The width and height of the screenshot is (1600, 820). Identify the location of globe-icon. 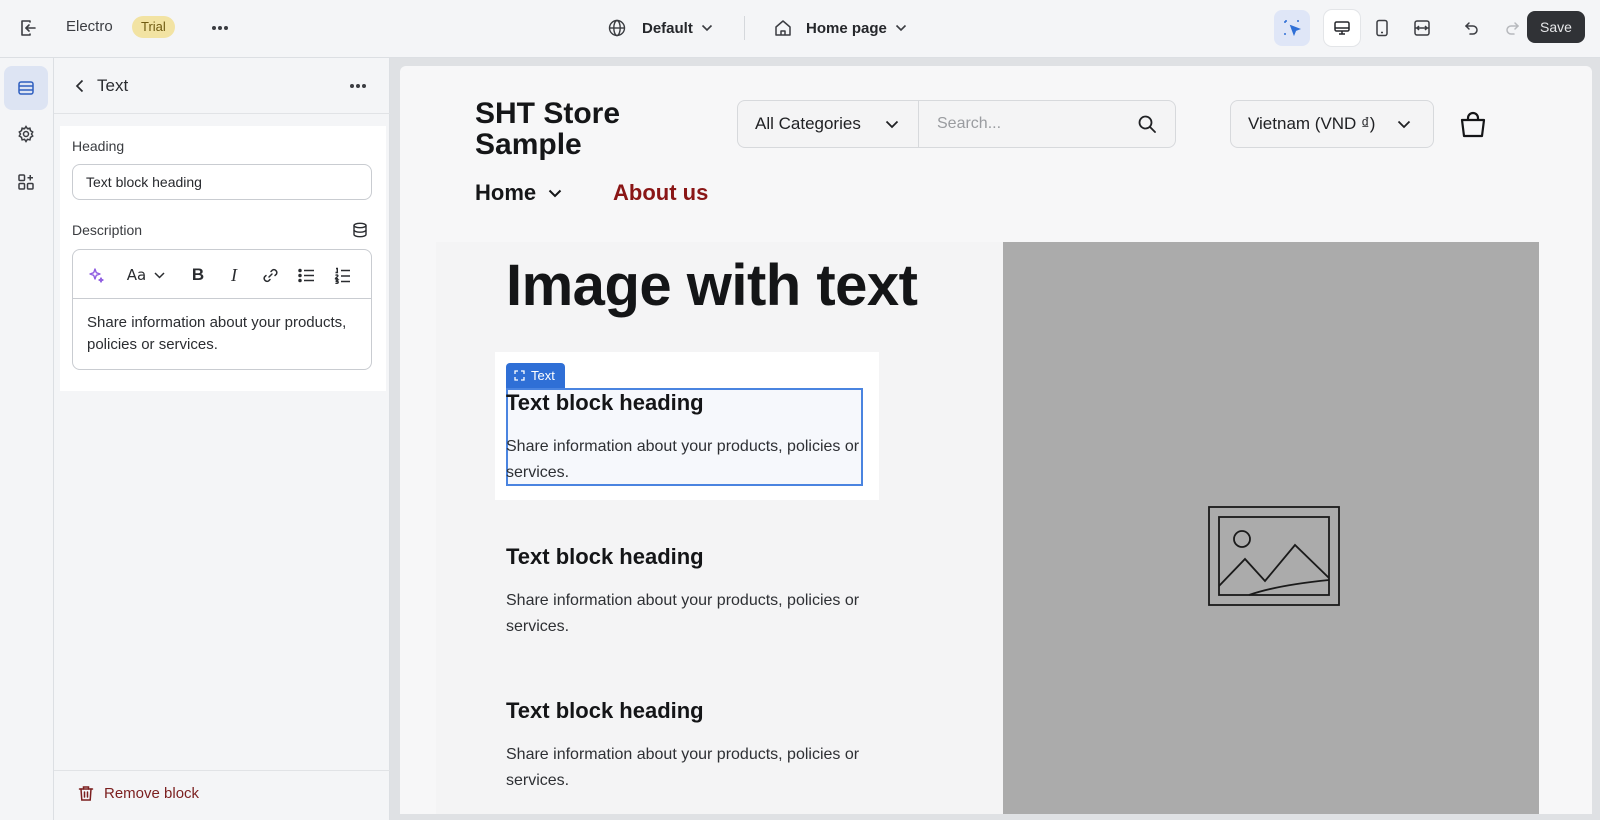
(617, 28).